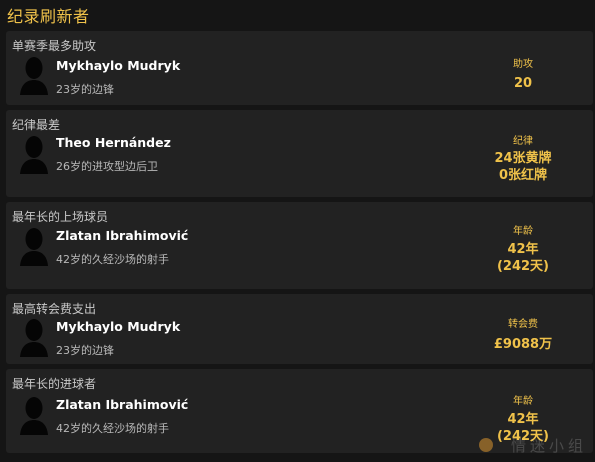 The width and height of the screenshot is (595, 462). I want to click on stat-label: 助攻, so click(523, 64).